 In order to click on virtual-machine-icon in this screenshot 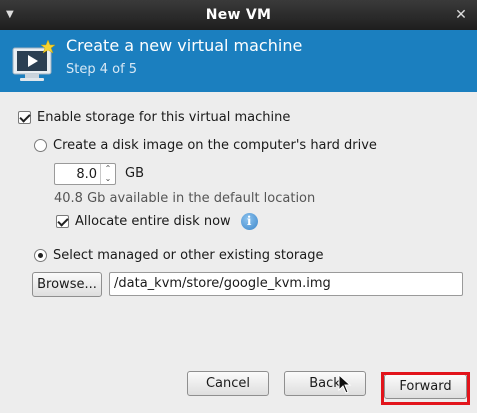, I will do `click(34, 60)`.